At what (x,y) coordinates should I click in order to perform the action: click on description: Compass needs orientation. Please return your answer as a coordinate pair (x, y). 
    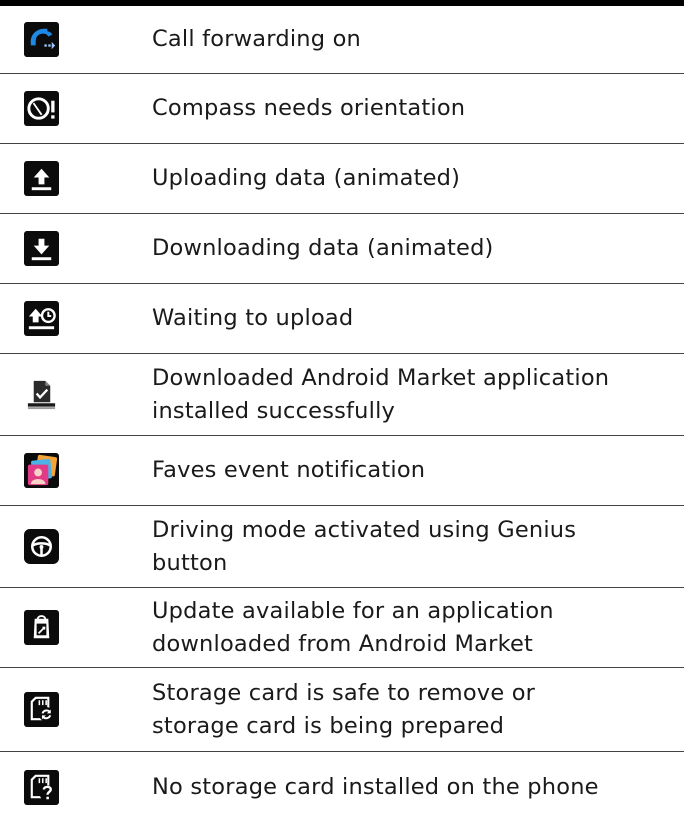
    Looking at the image, I should click on (309, 108).